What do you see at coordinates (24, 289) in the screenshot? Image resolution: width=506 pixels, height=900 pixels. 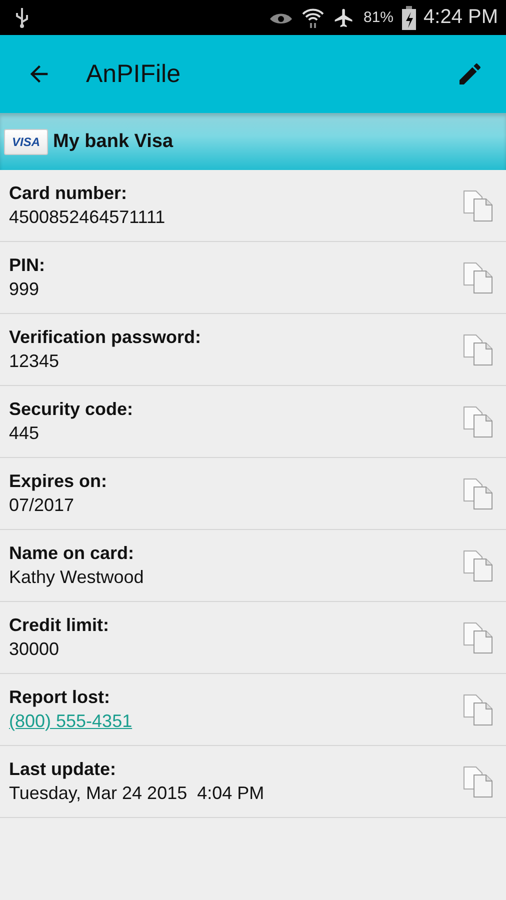 I see `field-value: 999` at bounding box center [24, 289].